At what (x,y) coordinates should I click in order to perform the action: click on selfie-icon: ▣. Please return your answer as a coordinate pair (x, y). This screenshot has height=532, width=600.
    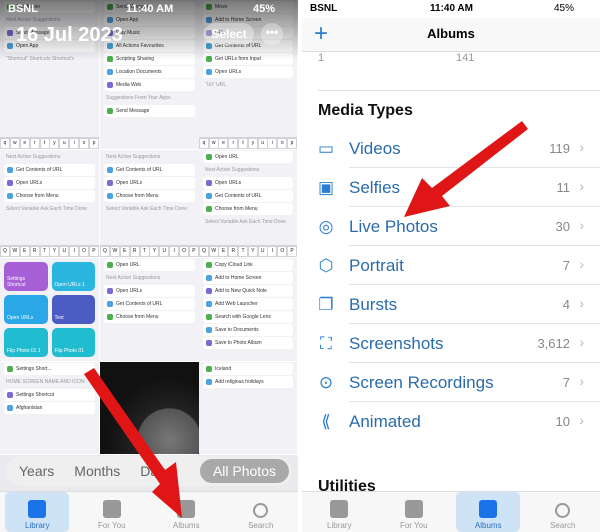
    Looking at the image, I should click on (326, 187).